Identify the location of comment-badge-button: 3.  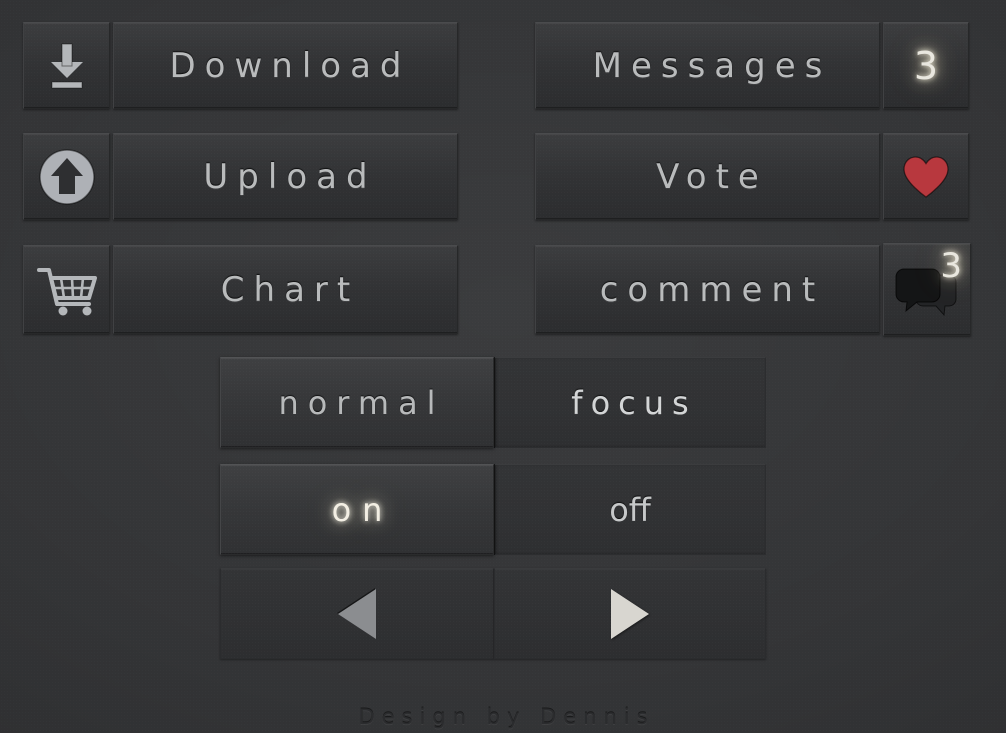
(927, 289).